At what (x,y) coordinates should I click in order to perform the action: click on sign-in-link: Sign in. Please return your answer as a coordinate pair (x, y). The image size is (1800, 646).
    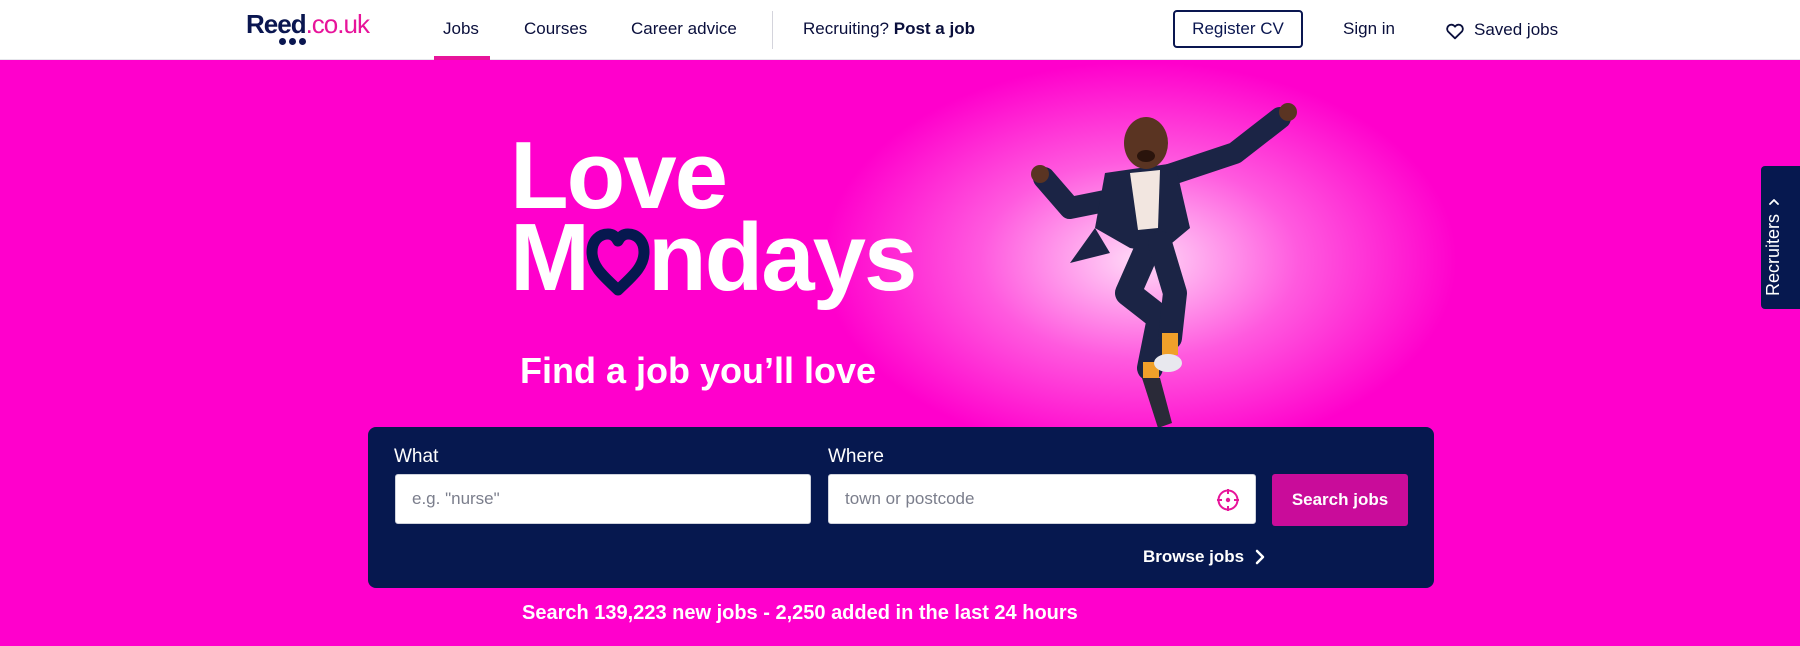
    Looking at the image, I should click on (1369, 30).